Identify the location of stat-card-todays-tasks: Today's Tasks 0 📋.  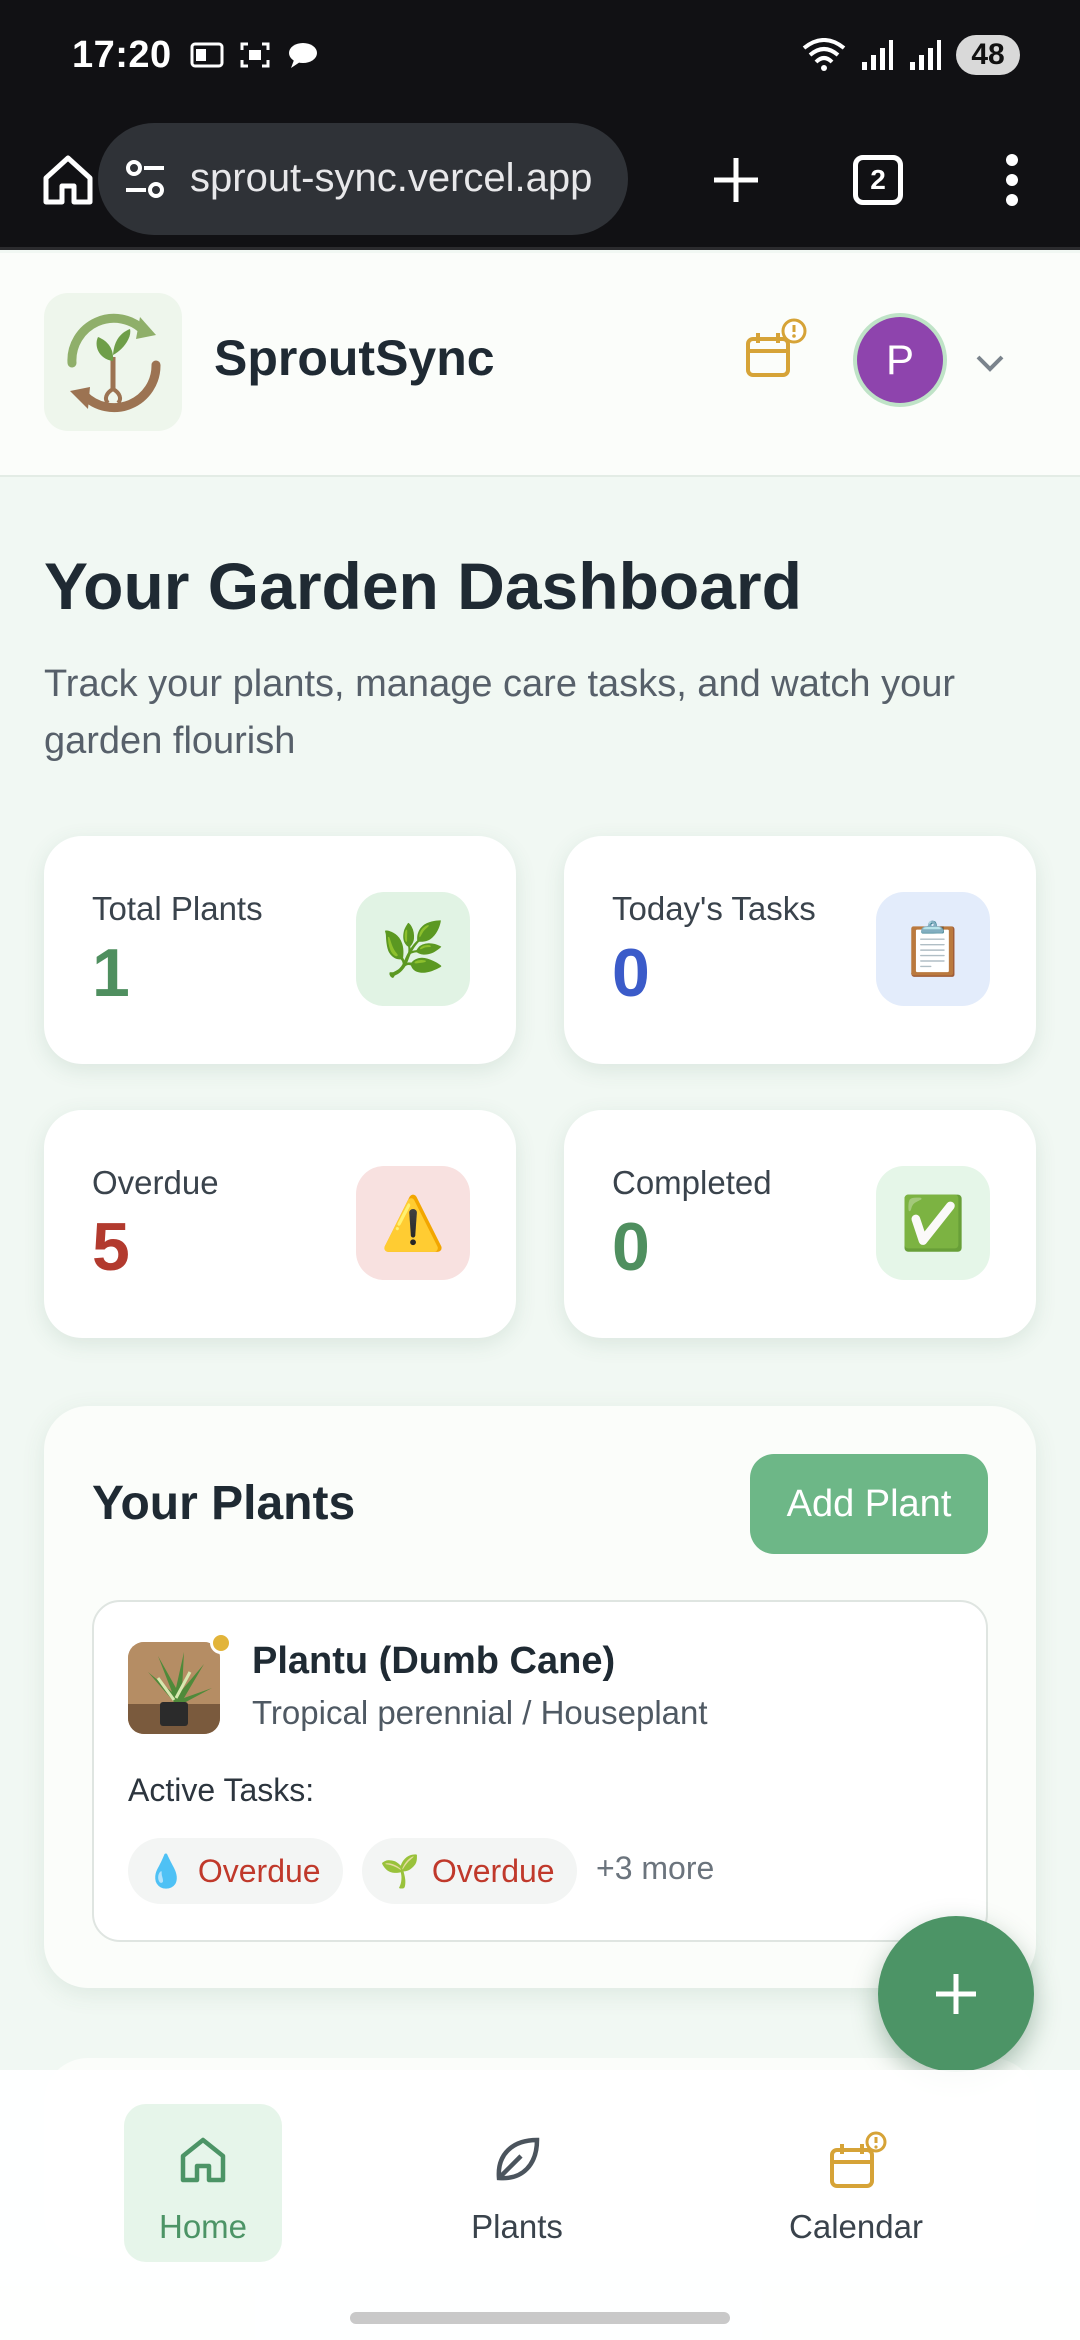
(800, 950).